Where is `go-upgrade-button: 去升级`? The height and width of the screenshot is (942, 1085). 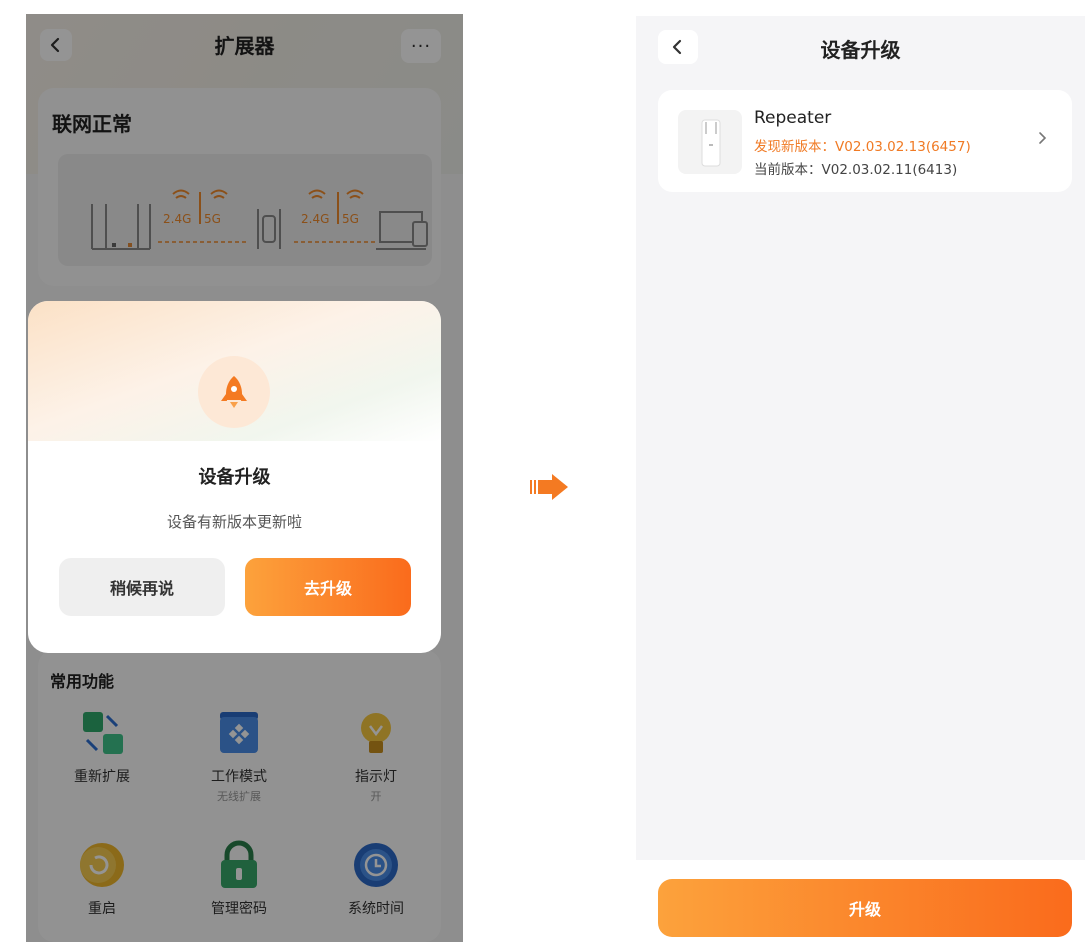
go-upgrade-button: 去升级 is located at coordinates (328, 587).